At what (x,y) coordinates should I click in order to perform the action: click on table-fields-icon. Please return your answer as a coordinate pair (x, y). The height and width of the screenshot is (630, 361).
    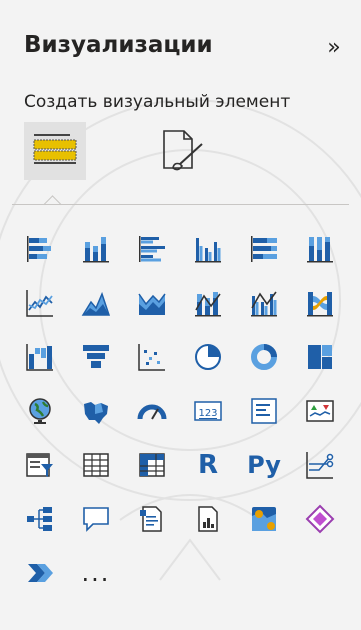
    Looking at the image, I should click on (55, 149).